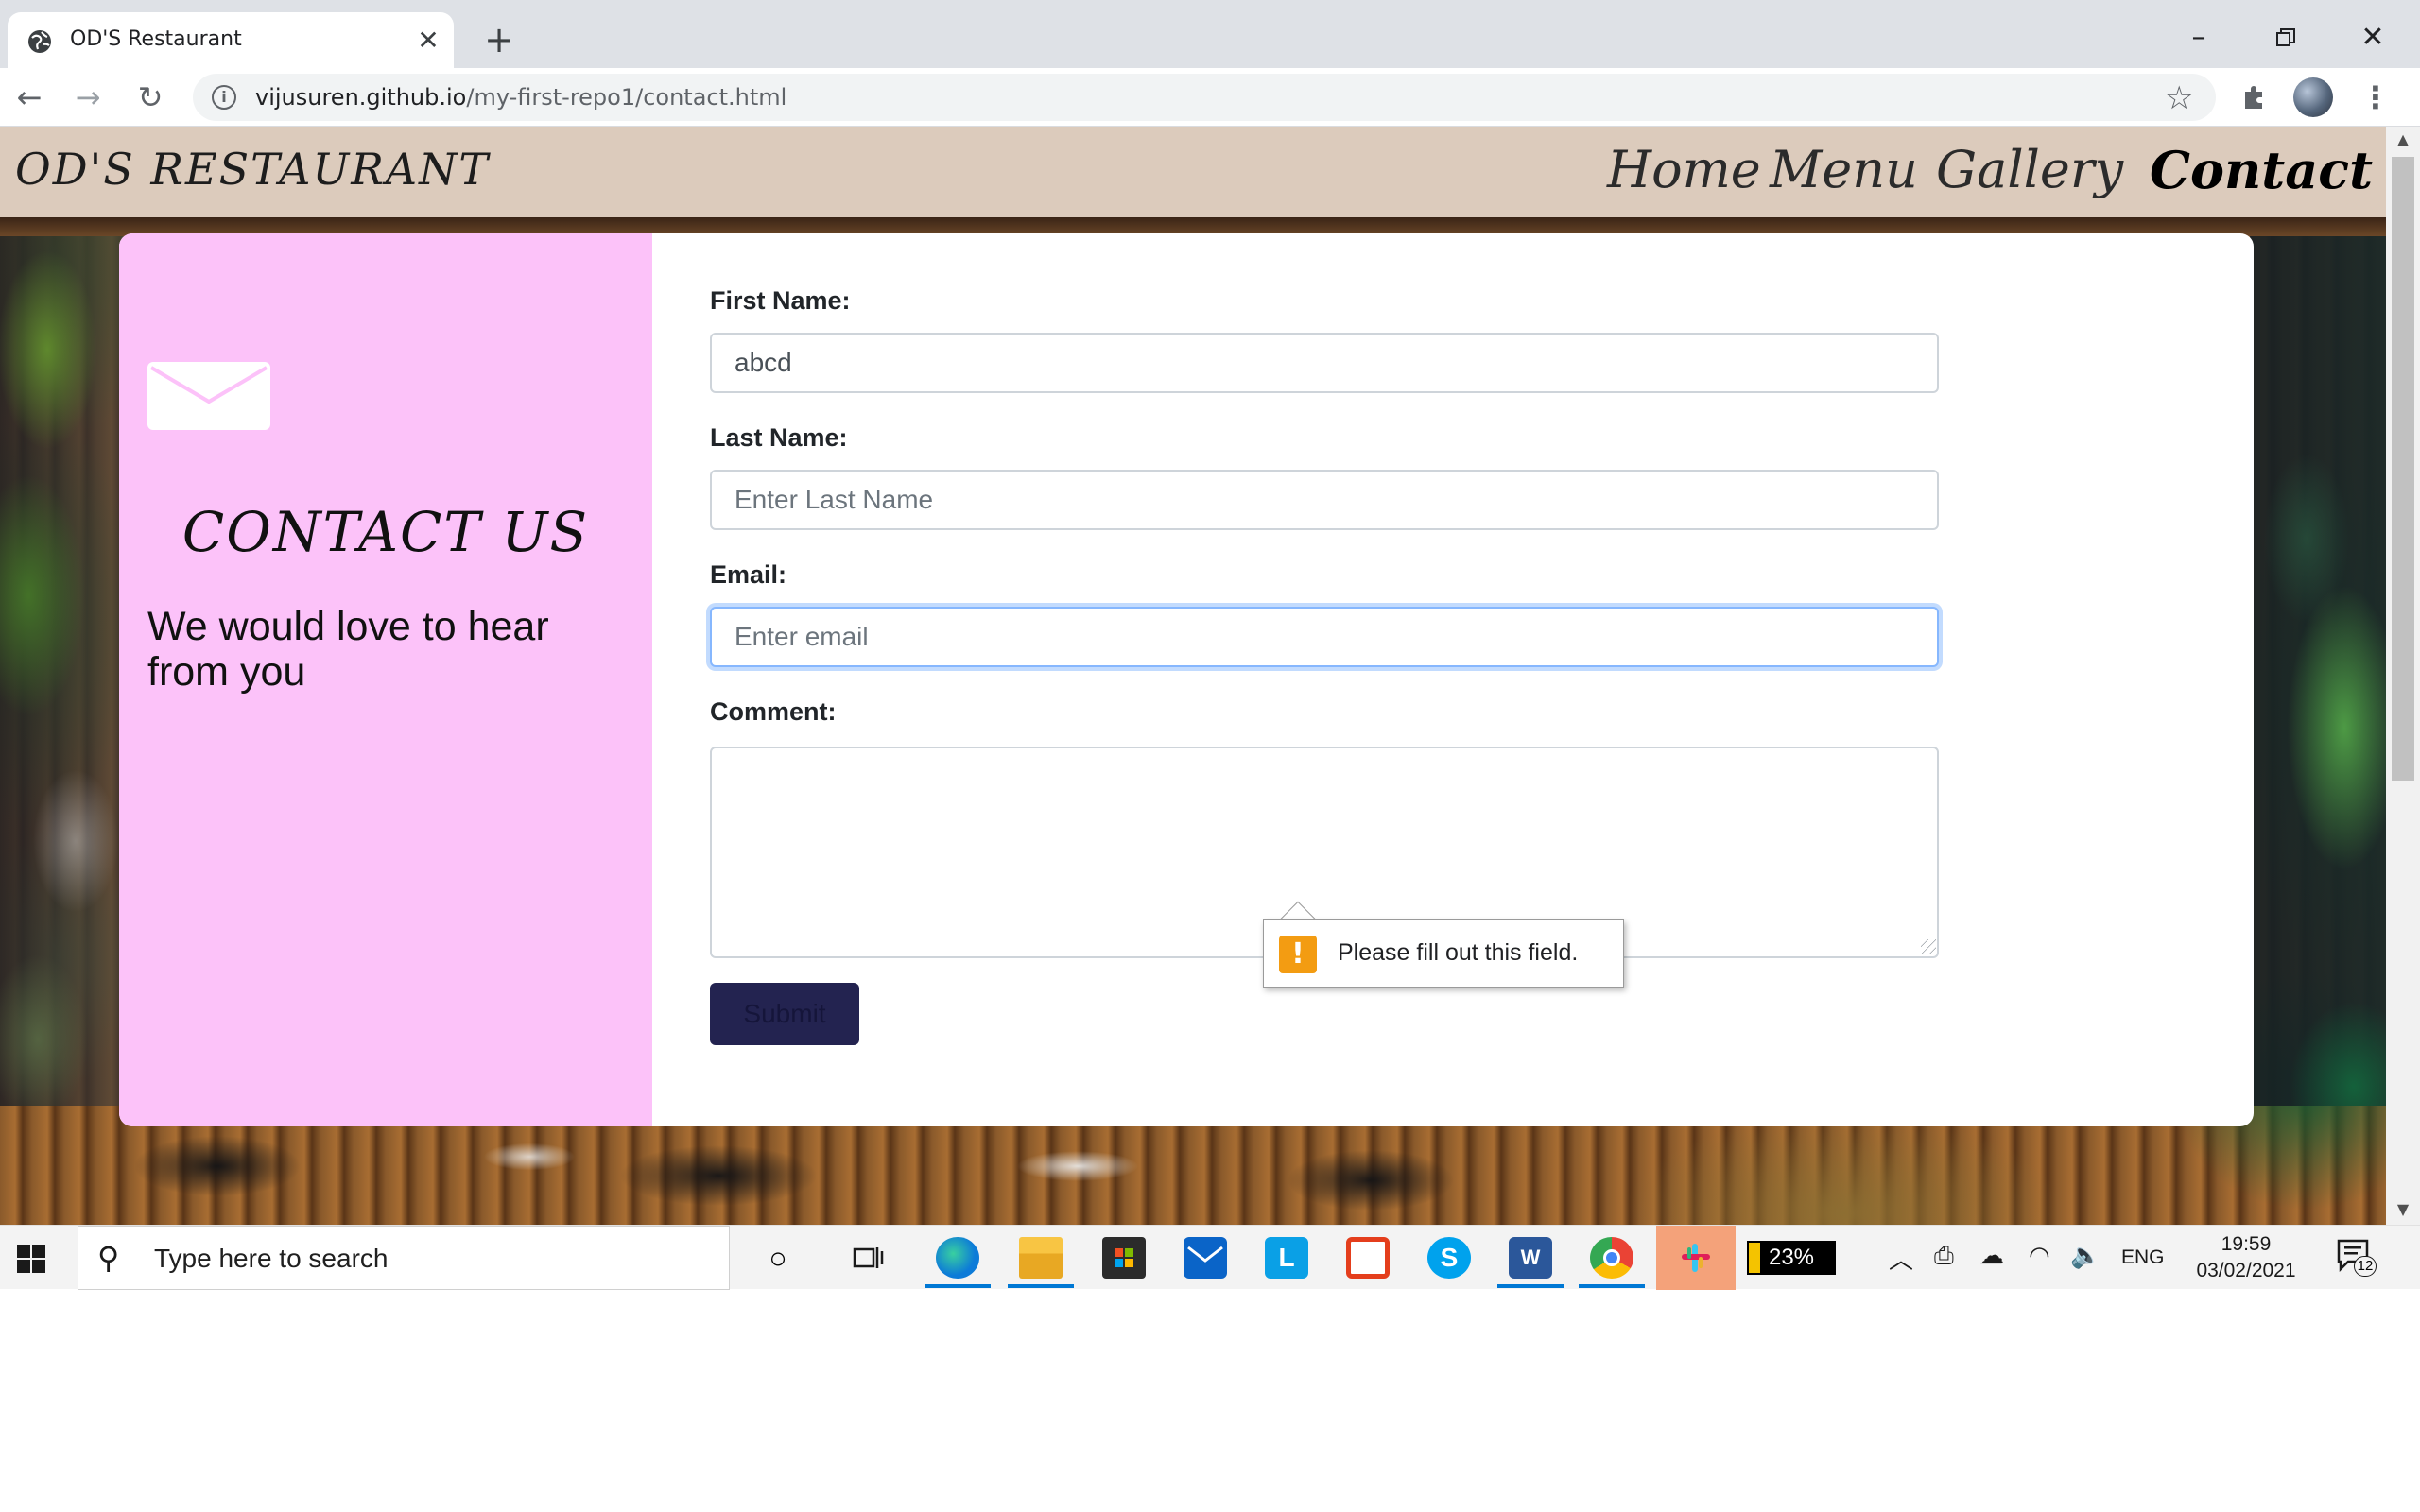 The height and width of the screenshot is (1512, 2420). What do you see at coordinates (1324, 637) in the screenshot?
I see `email-input` at bounding box center [1324, 637].